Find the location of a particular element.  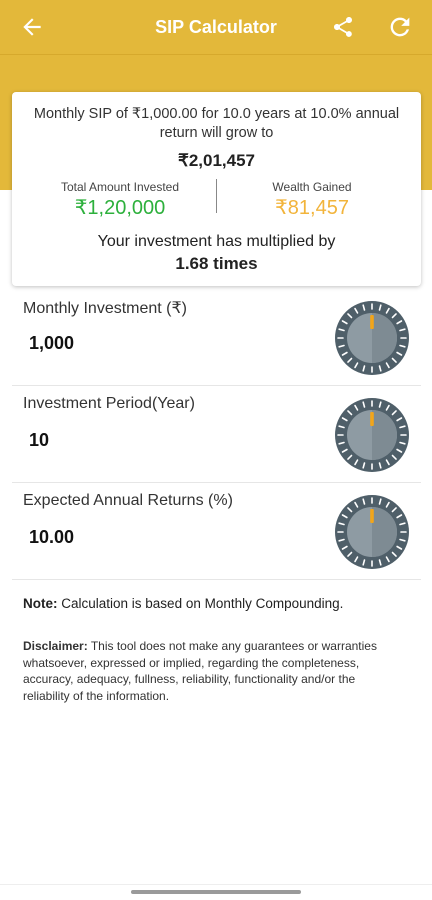

monthly-investment-knob is located at coordinates (372, 338).